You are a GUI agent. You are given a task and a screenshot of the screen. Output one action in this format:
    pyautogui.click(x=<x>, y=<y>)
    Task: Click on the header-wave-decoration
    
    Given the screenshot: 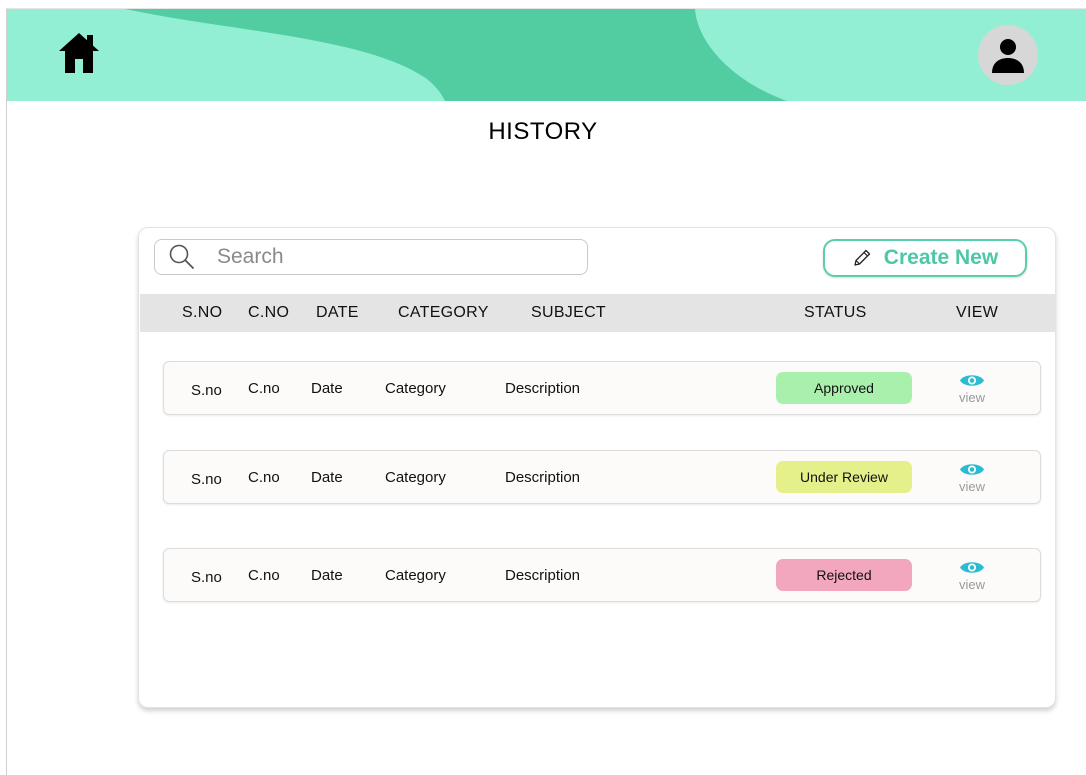 What is the action you would take?
    pyautogui.click(x=456, y=55)
    